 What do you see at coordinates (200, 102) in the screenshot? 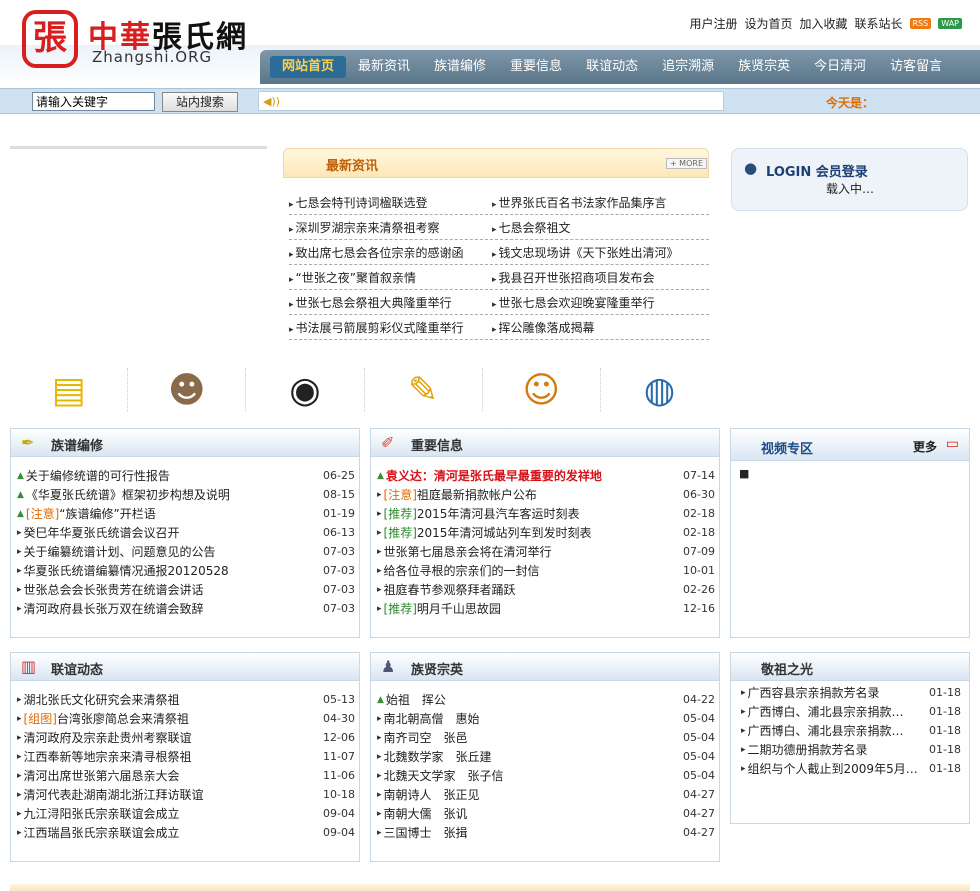
I see `search-button: 站内搜索` at bounding box center [200, 102].